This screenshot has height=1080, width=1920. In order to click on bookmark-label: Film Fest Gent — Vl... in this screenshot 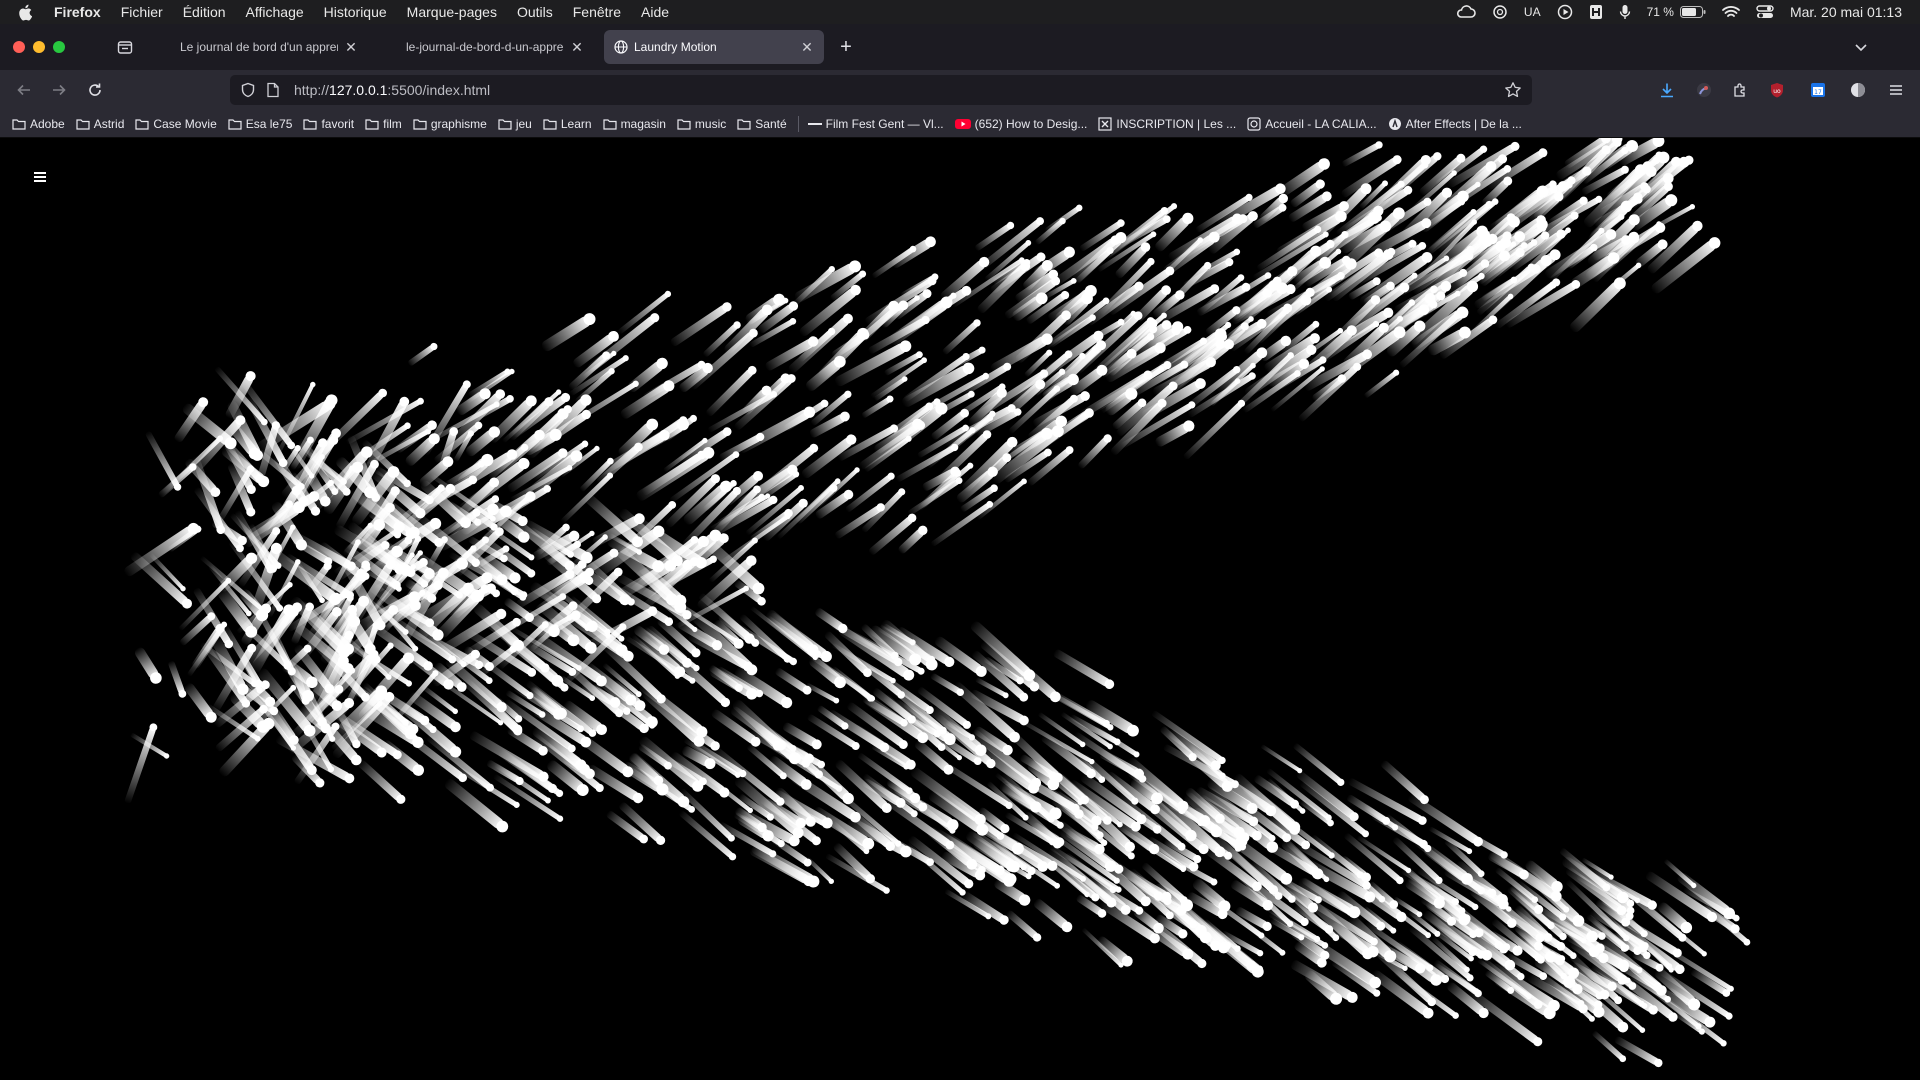, I will do `click(884, 123)`.